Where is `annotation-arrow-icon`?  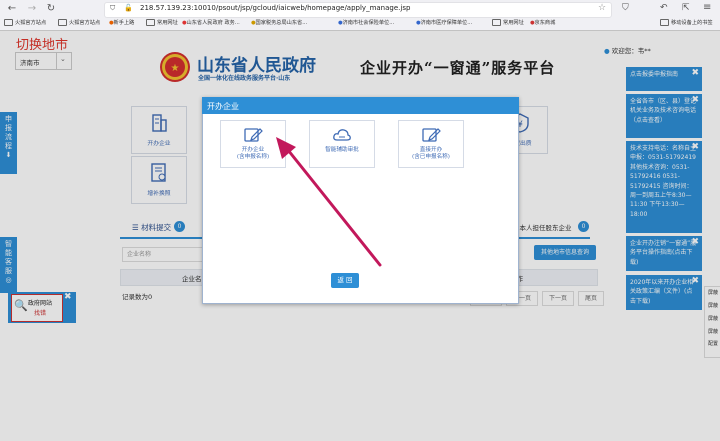 annotation-arrow-icon is located at coordinates (329, 202).